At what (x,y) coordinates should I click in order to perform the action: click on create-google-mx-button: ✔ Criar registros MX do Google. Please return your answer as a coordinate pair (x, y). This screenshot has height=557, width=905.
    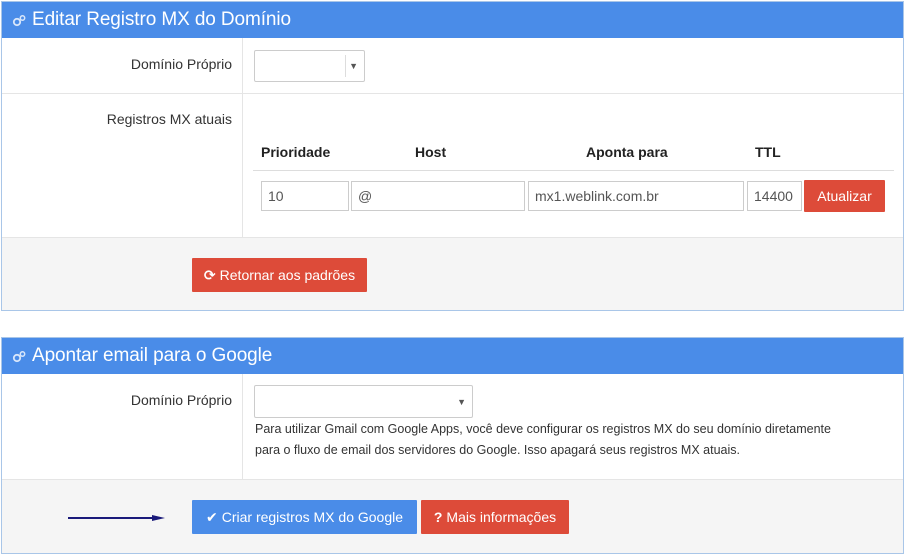
    Looking at the image, I should click on (304, 517).